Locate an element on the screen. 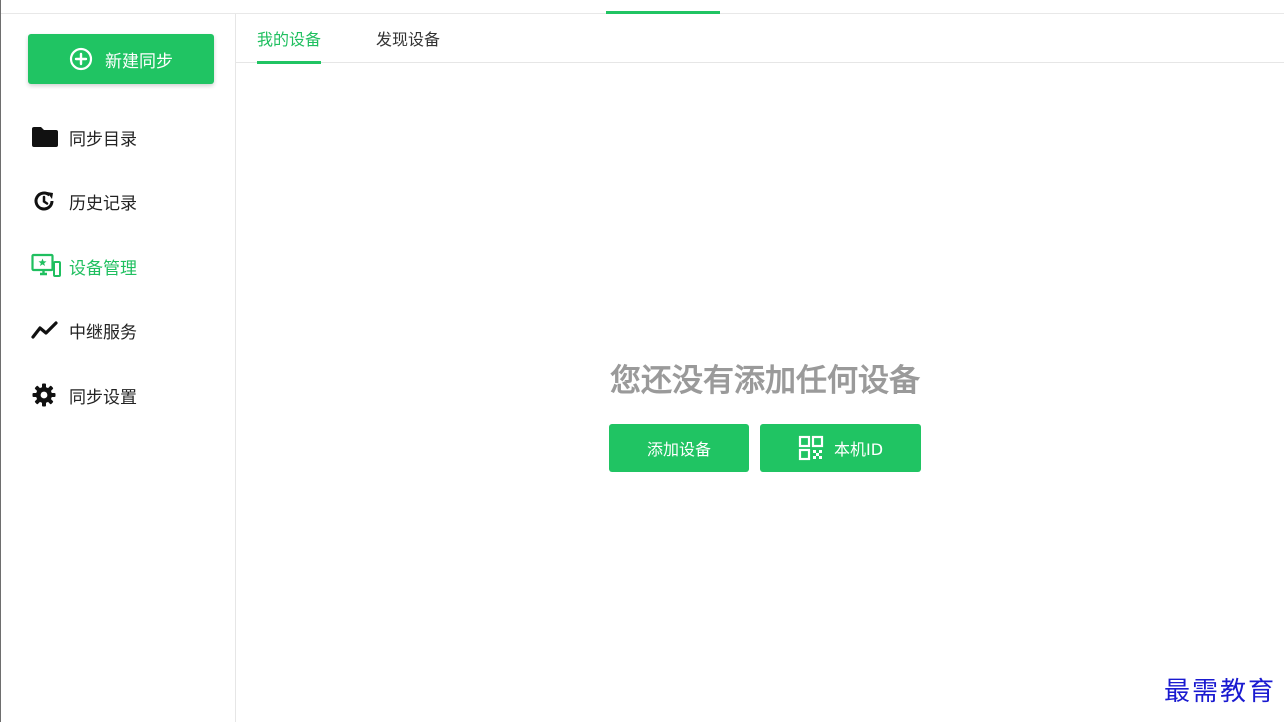 Image resolution: width=1284 pixels, height=722 pixels. sidebar-item-device-management: 设备管理 is located at coordinates (118, 266).